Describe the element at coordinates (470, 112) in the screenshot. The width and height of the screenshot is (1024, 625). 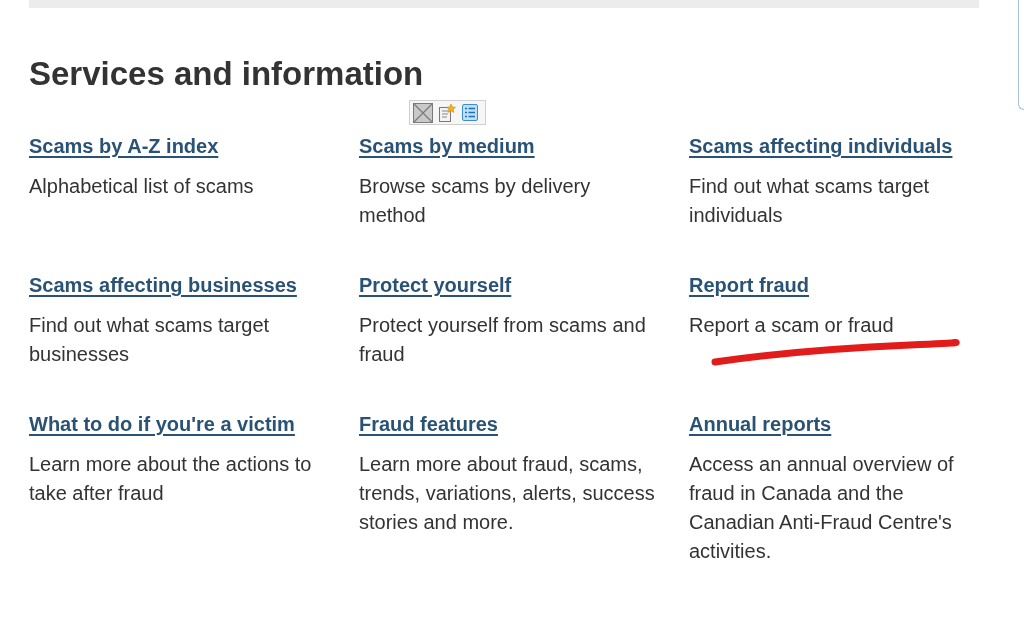
I see `list-icon` at that location.